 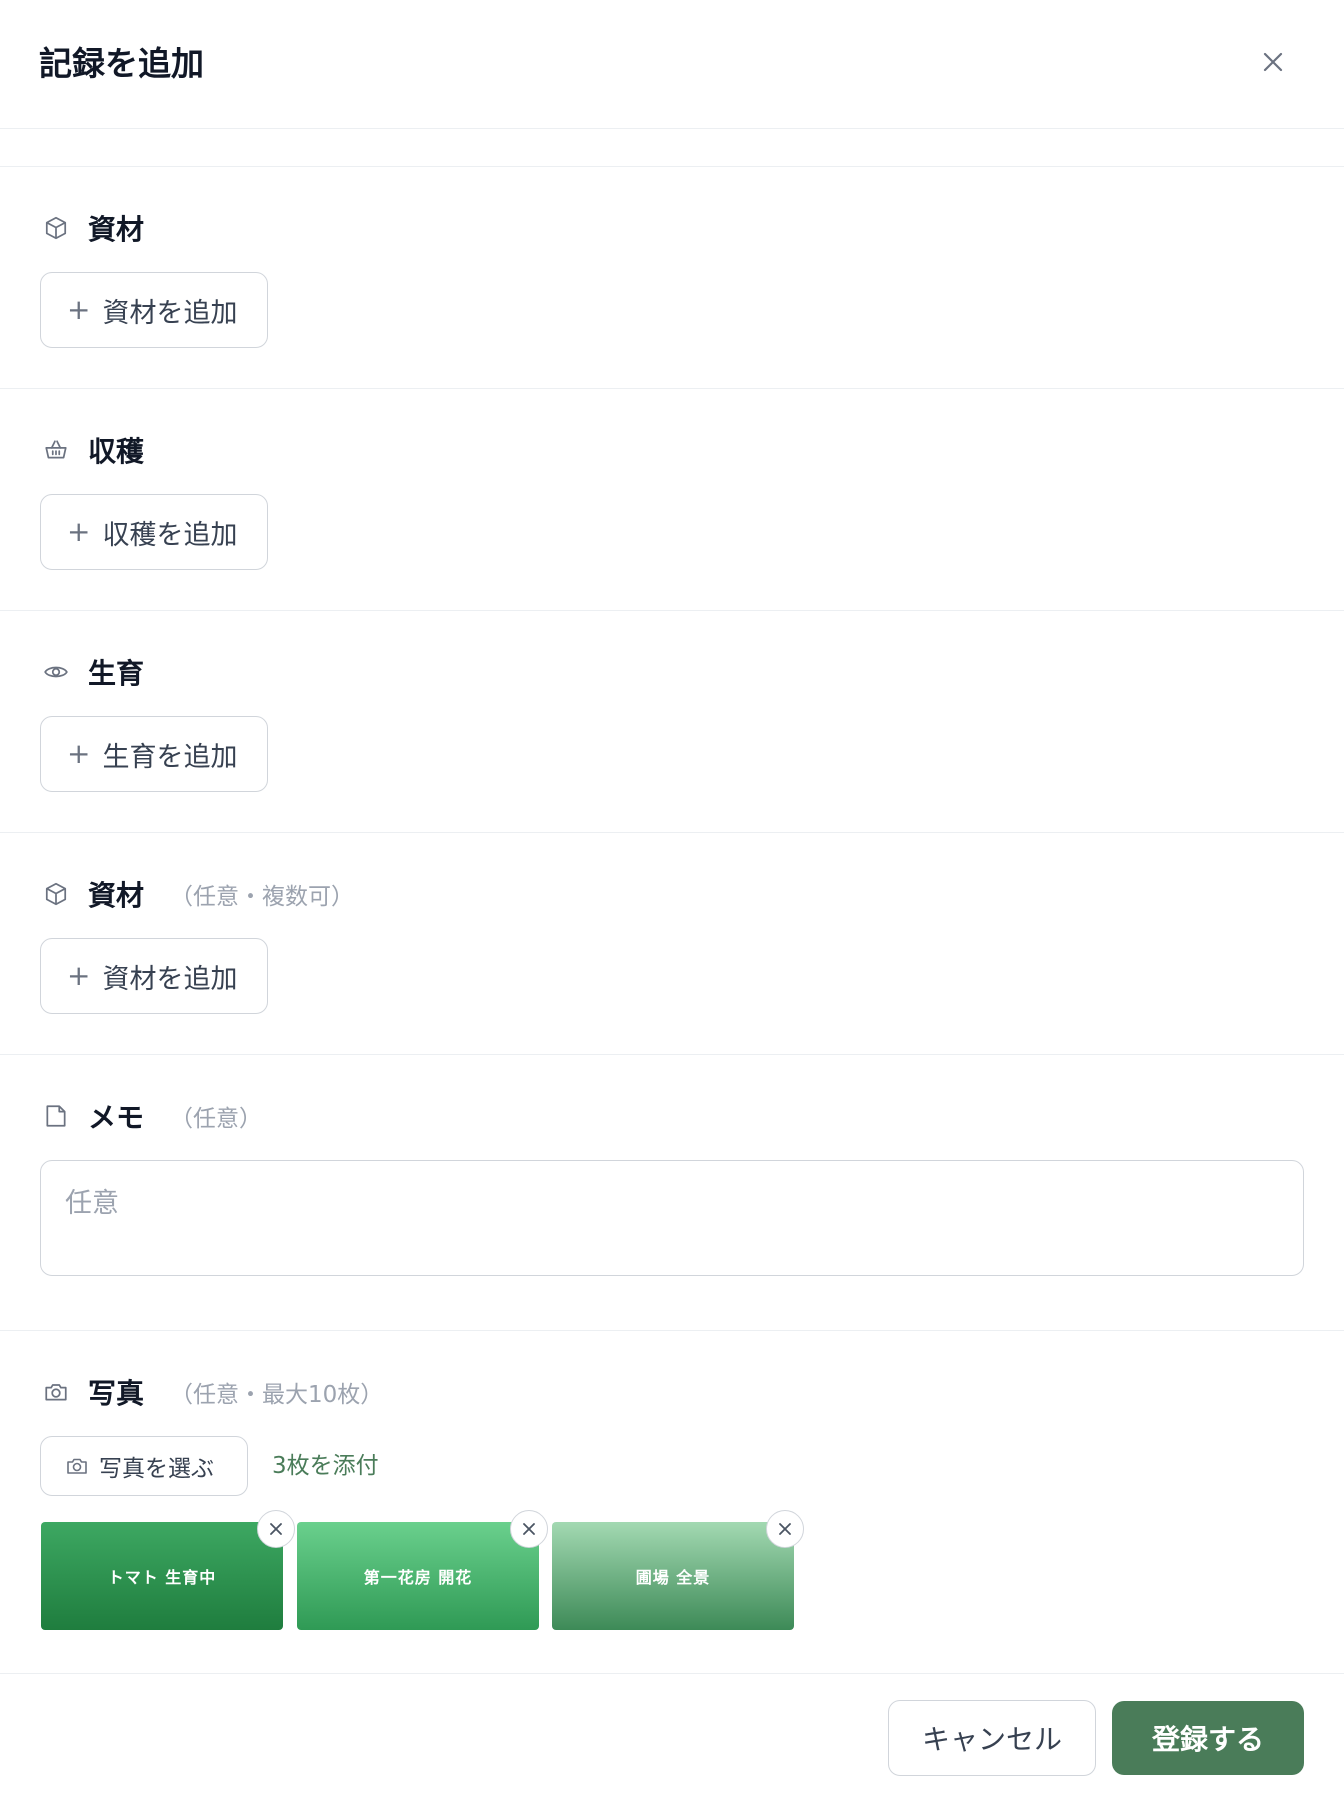 What do you see at coordinates (56, 1116) in the screenshot?
I see `file-icon` at bounding box center [56, 1116].